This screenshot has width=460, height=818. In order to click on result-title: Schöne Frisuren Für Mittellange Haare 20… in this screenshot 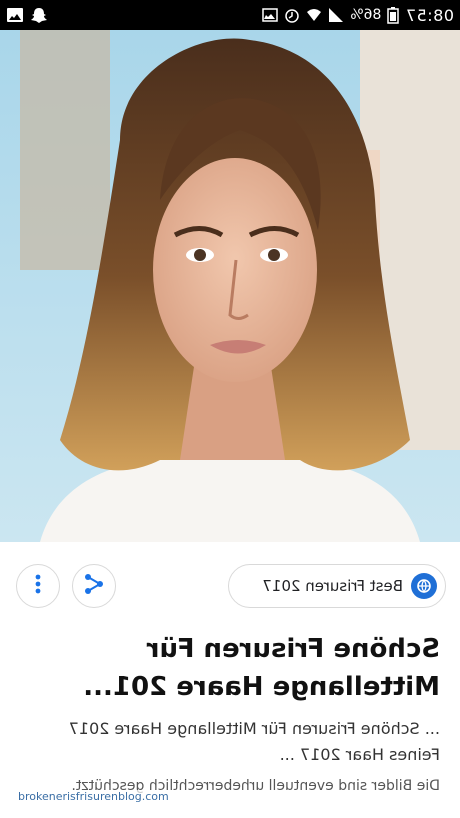, I will do `click(230, 668)`.